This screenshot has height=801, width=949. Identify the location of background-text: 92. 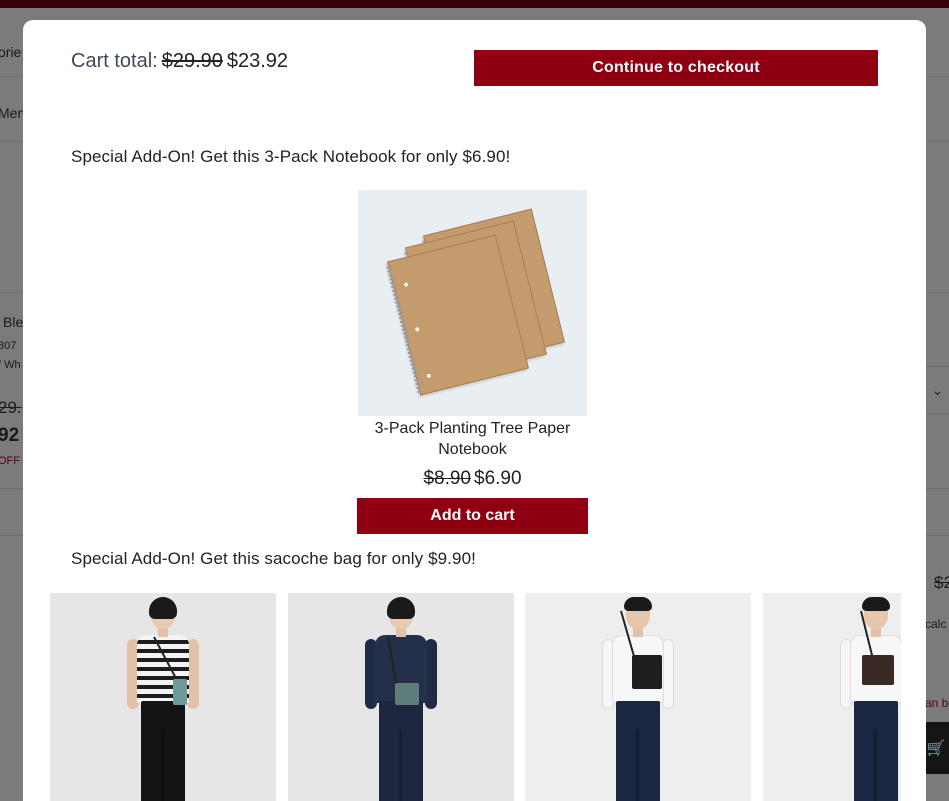
(10, 435).